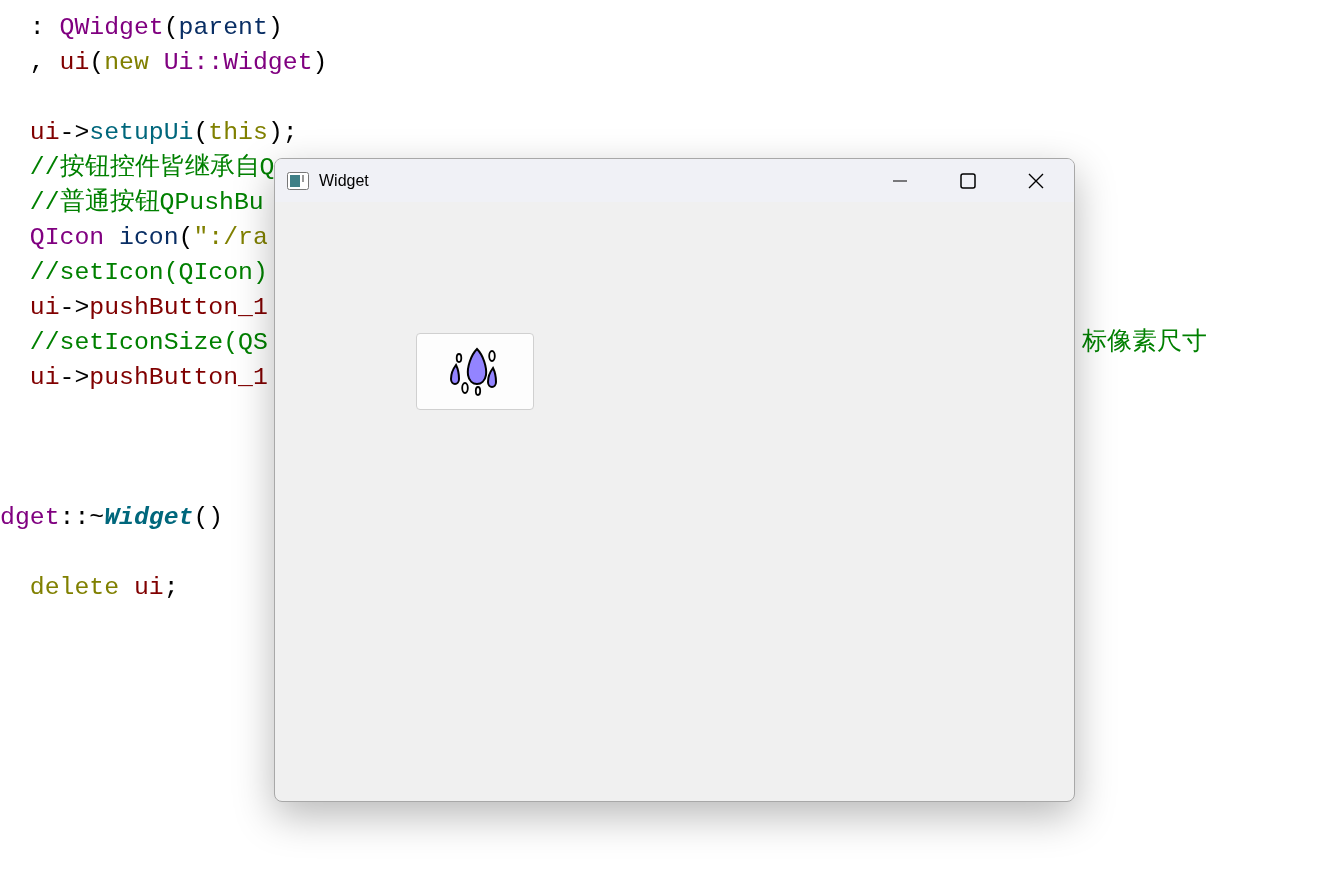 The image size is (1336, 889). What do you see at coordinates (298, 180) in the screenshot?
I see `app-icon` at bounding box center [298, 180].